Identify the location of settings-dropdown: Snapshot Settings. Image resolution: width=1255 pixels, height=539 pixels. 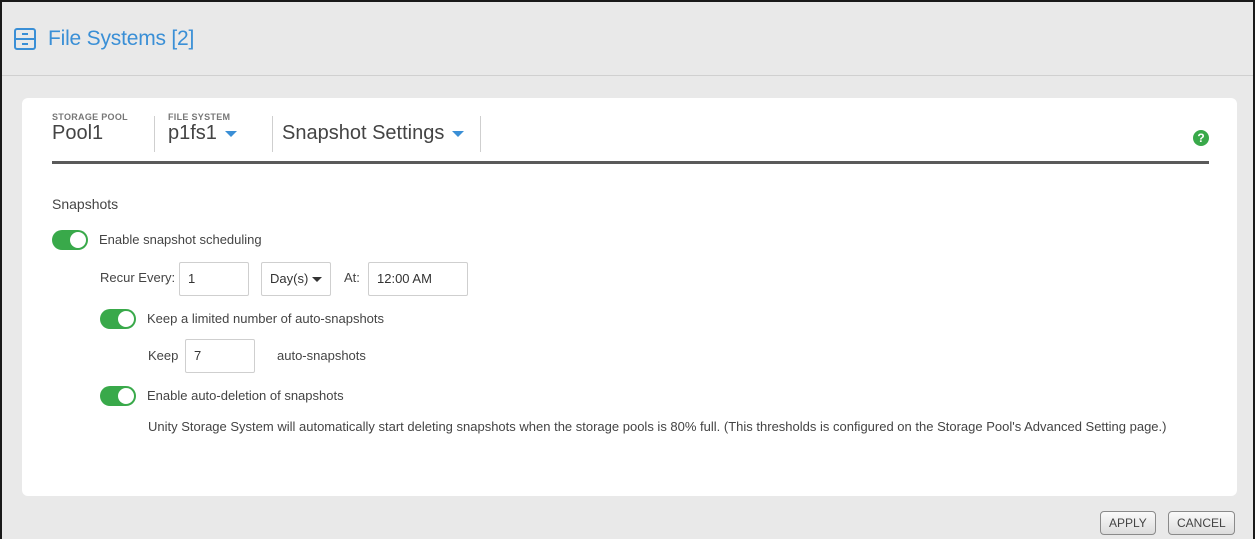
(373, 133).